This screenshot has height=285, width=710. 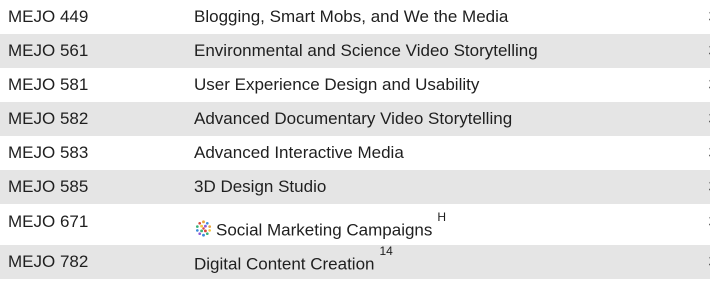 I want to click on course-code: MEJO 782, so click(x=97, y=262).